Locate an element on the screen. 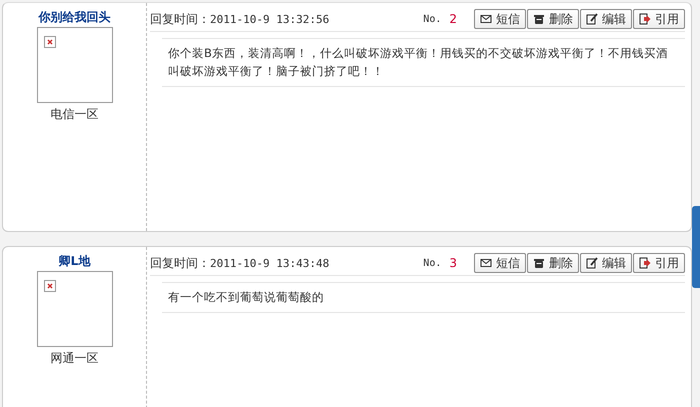 This screenshot has width=700, height=407. side-tab is located at coordinates (696, 247).